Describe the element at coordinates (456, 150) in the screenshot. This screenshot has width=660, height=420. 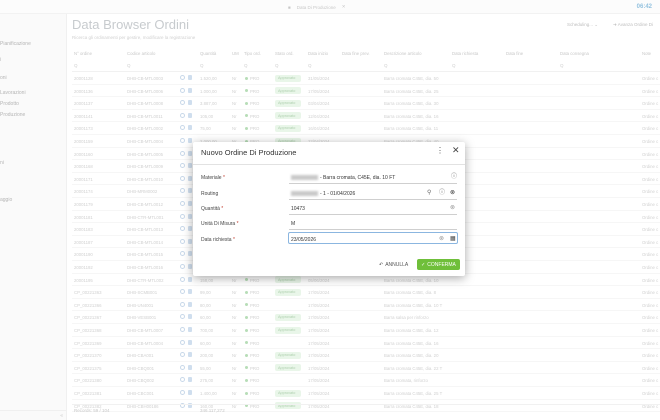
I see `close-icon: ✕` at that location.